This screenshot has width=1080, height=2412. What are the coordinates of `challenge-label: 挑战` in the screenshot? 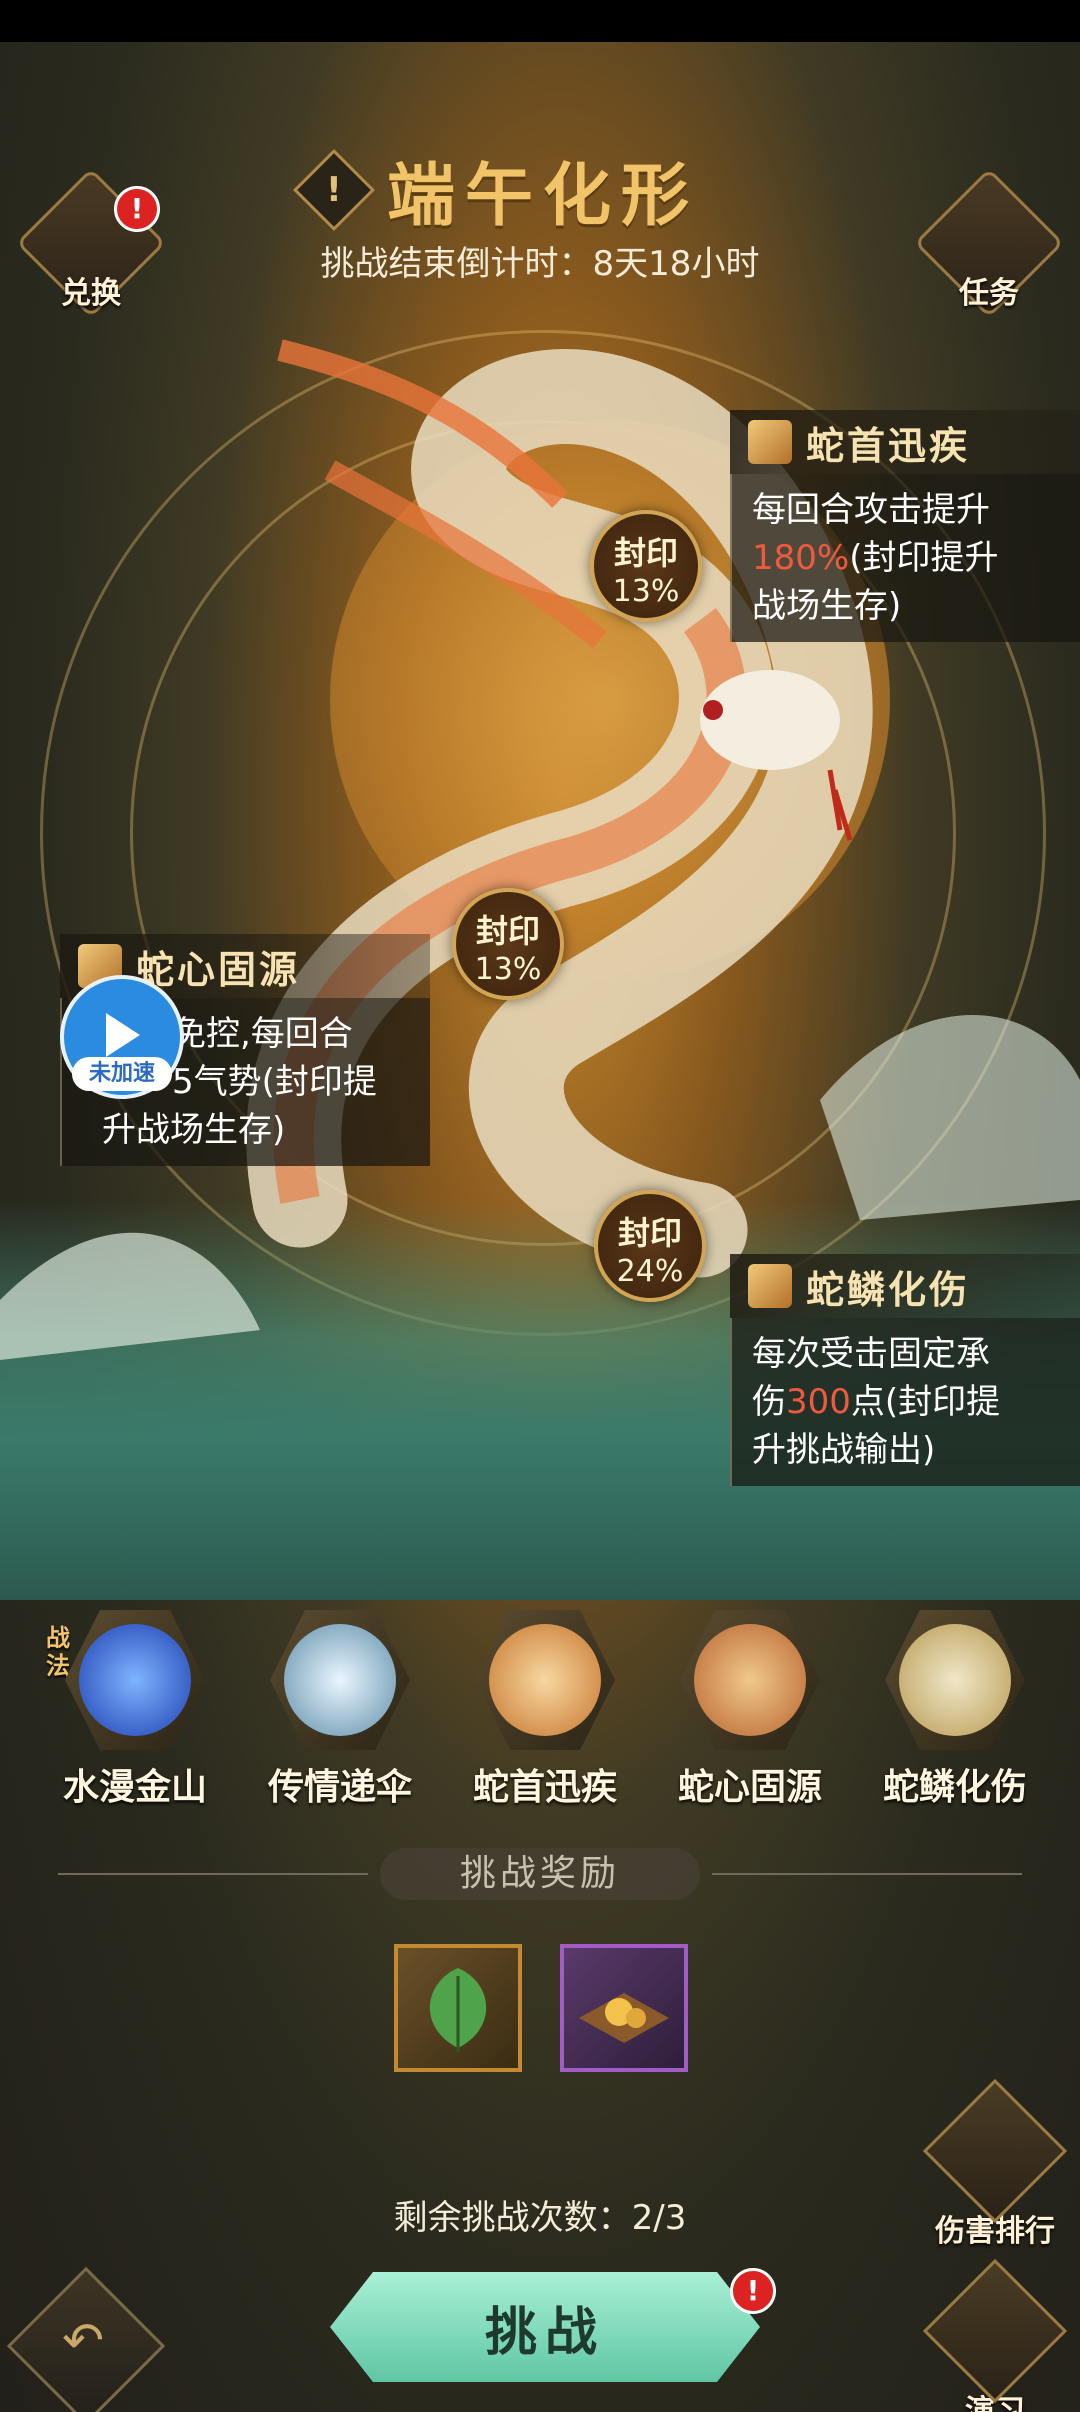 It's located at (544, 2332).